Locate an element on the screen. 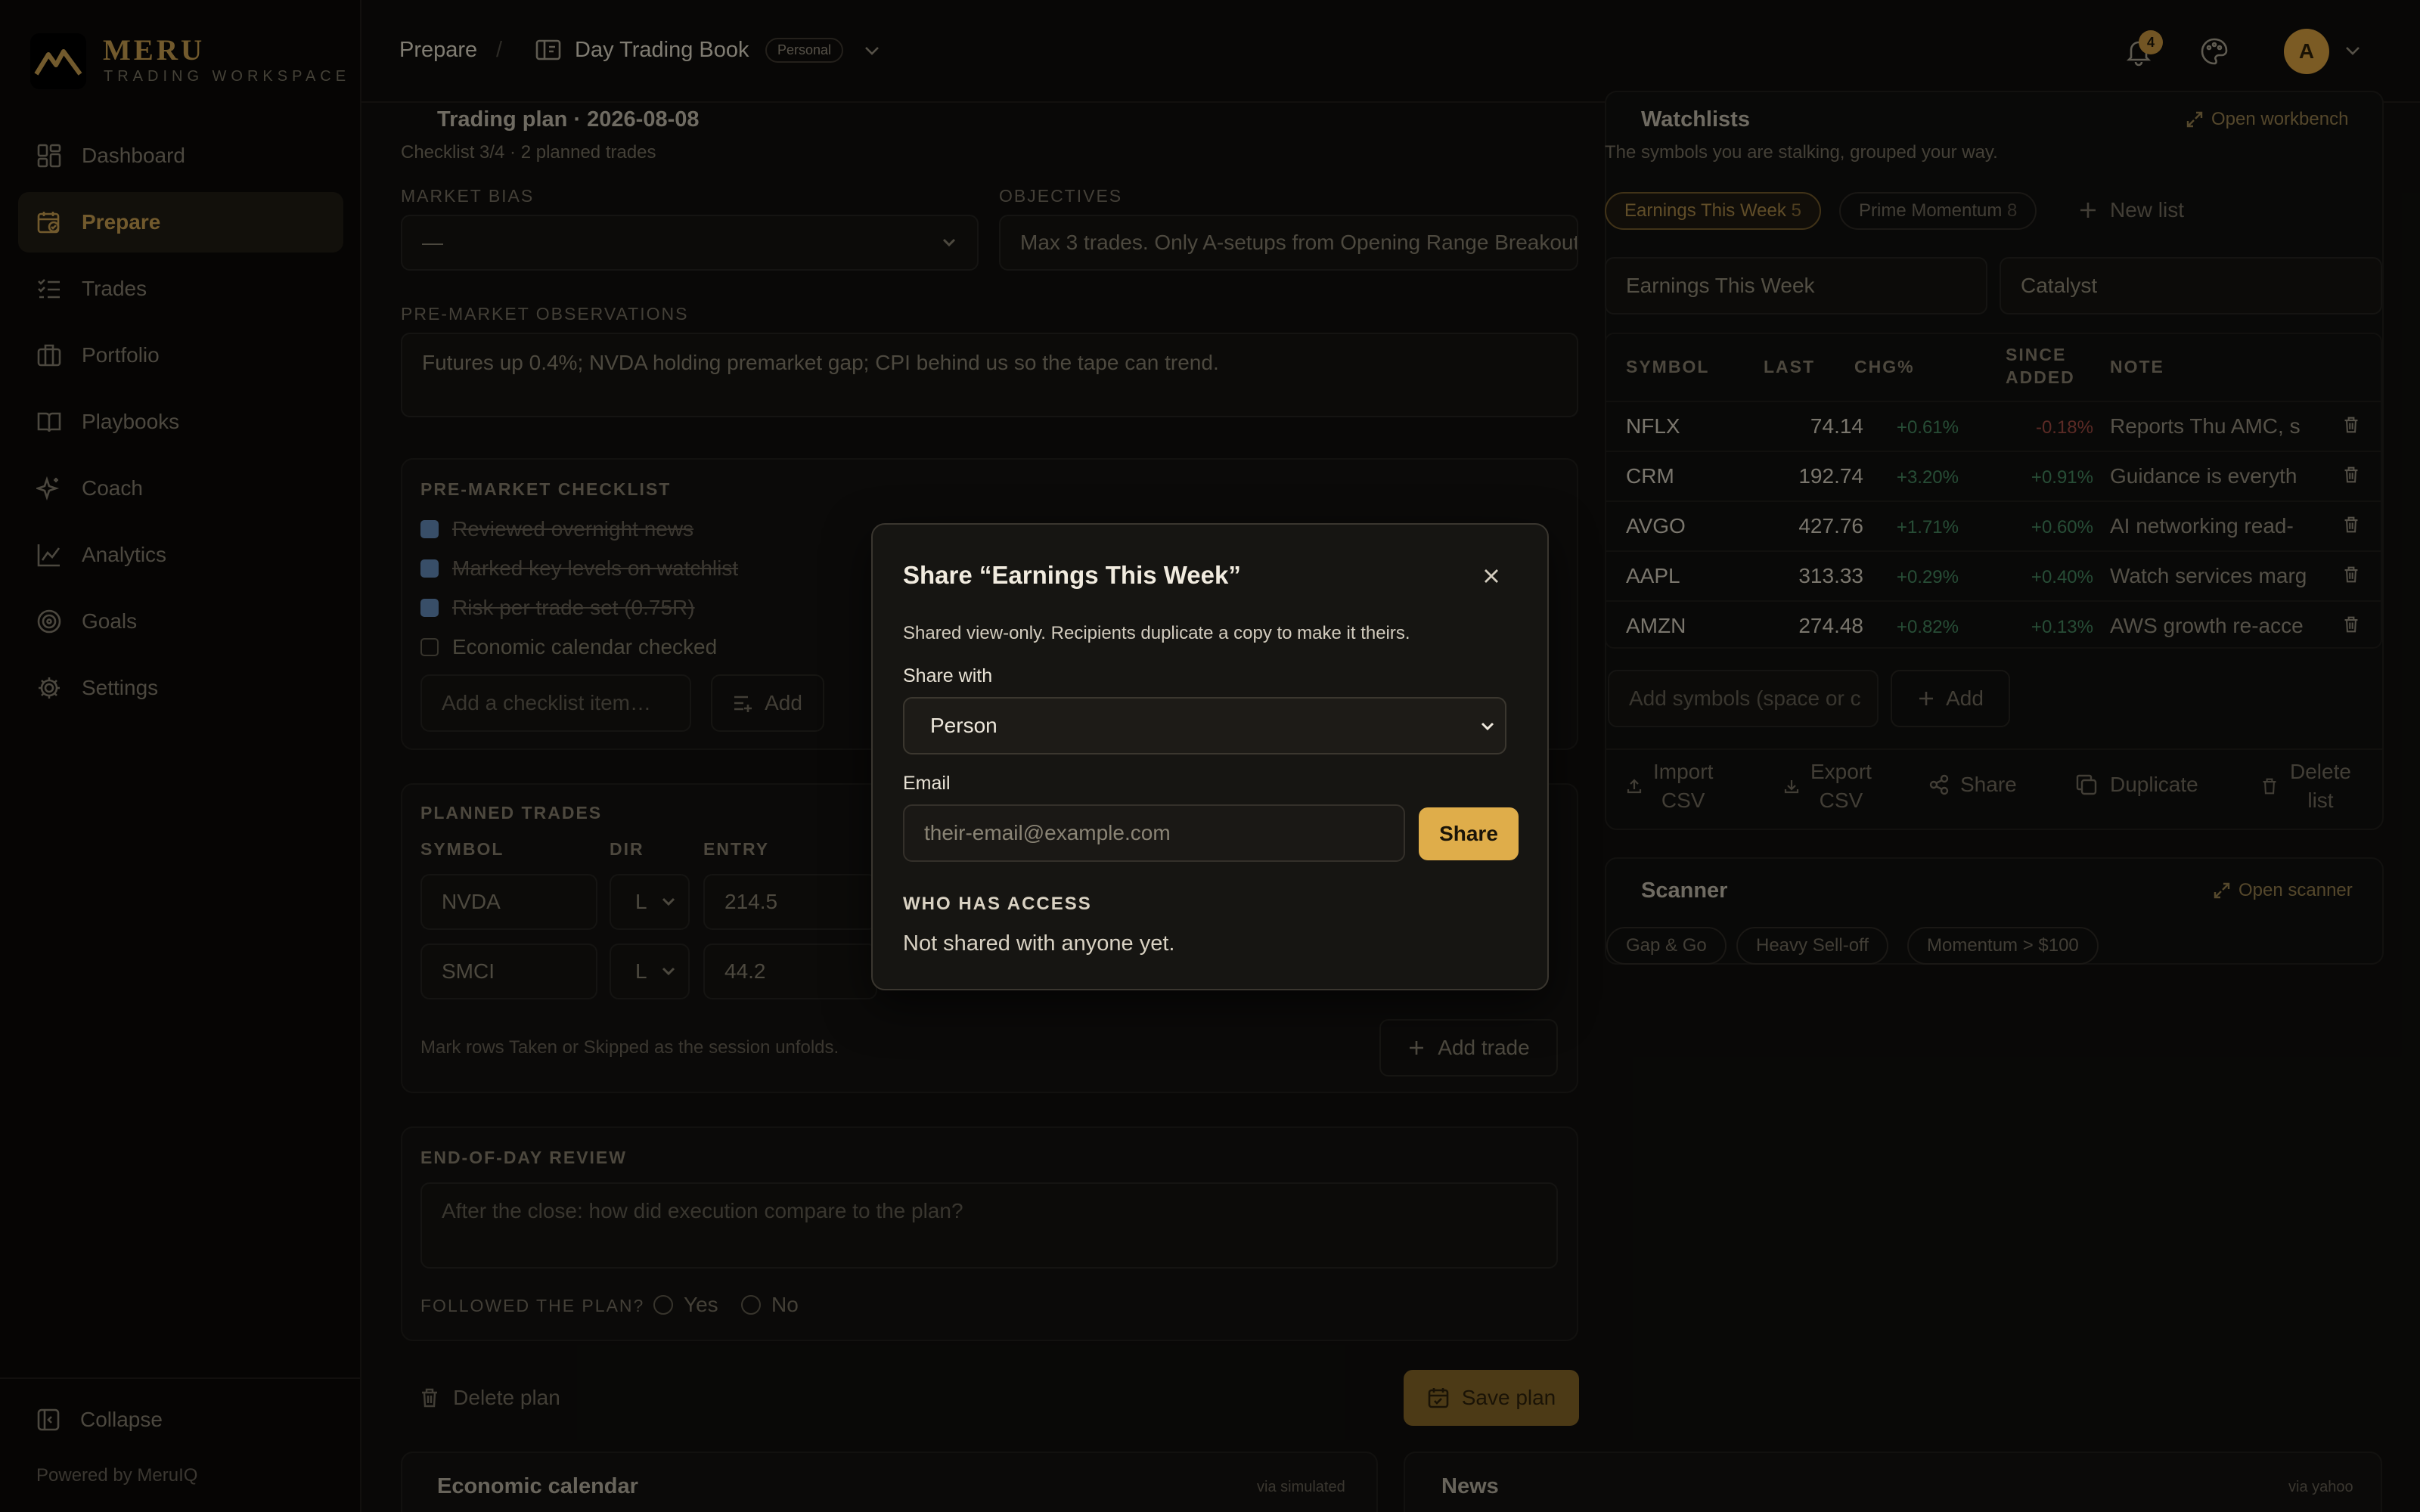 This screenshot has width=2420, height=1512. access-empty-state: Not shared with anyone yet. is located at coordinates (1039, 943).